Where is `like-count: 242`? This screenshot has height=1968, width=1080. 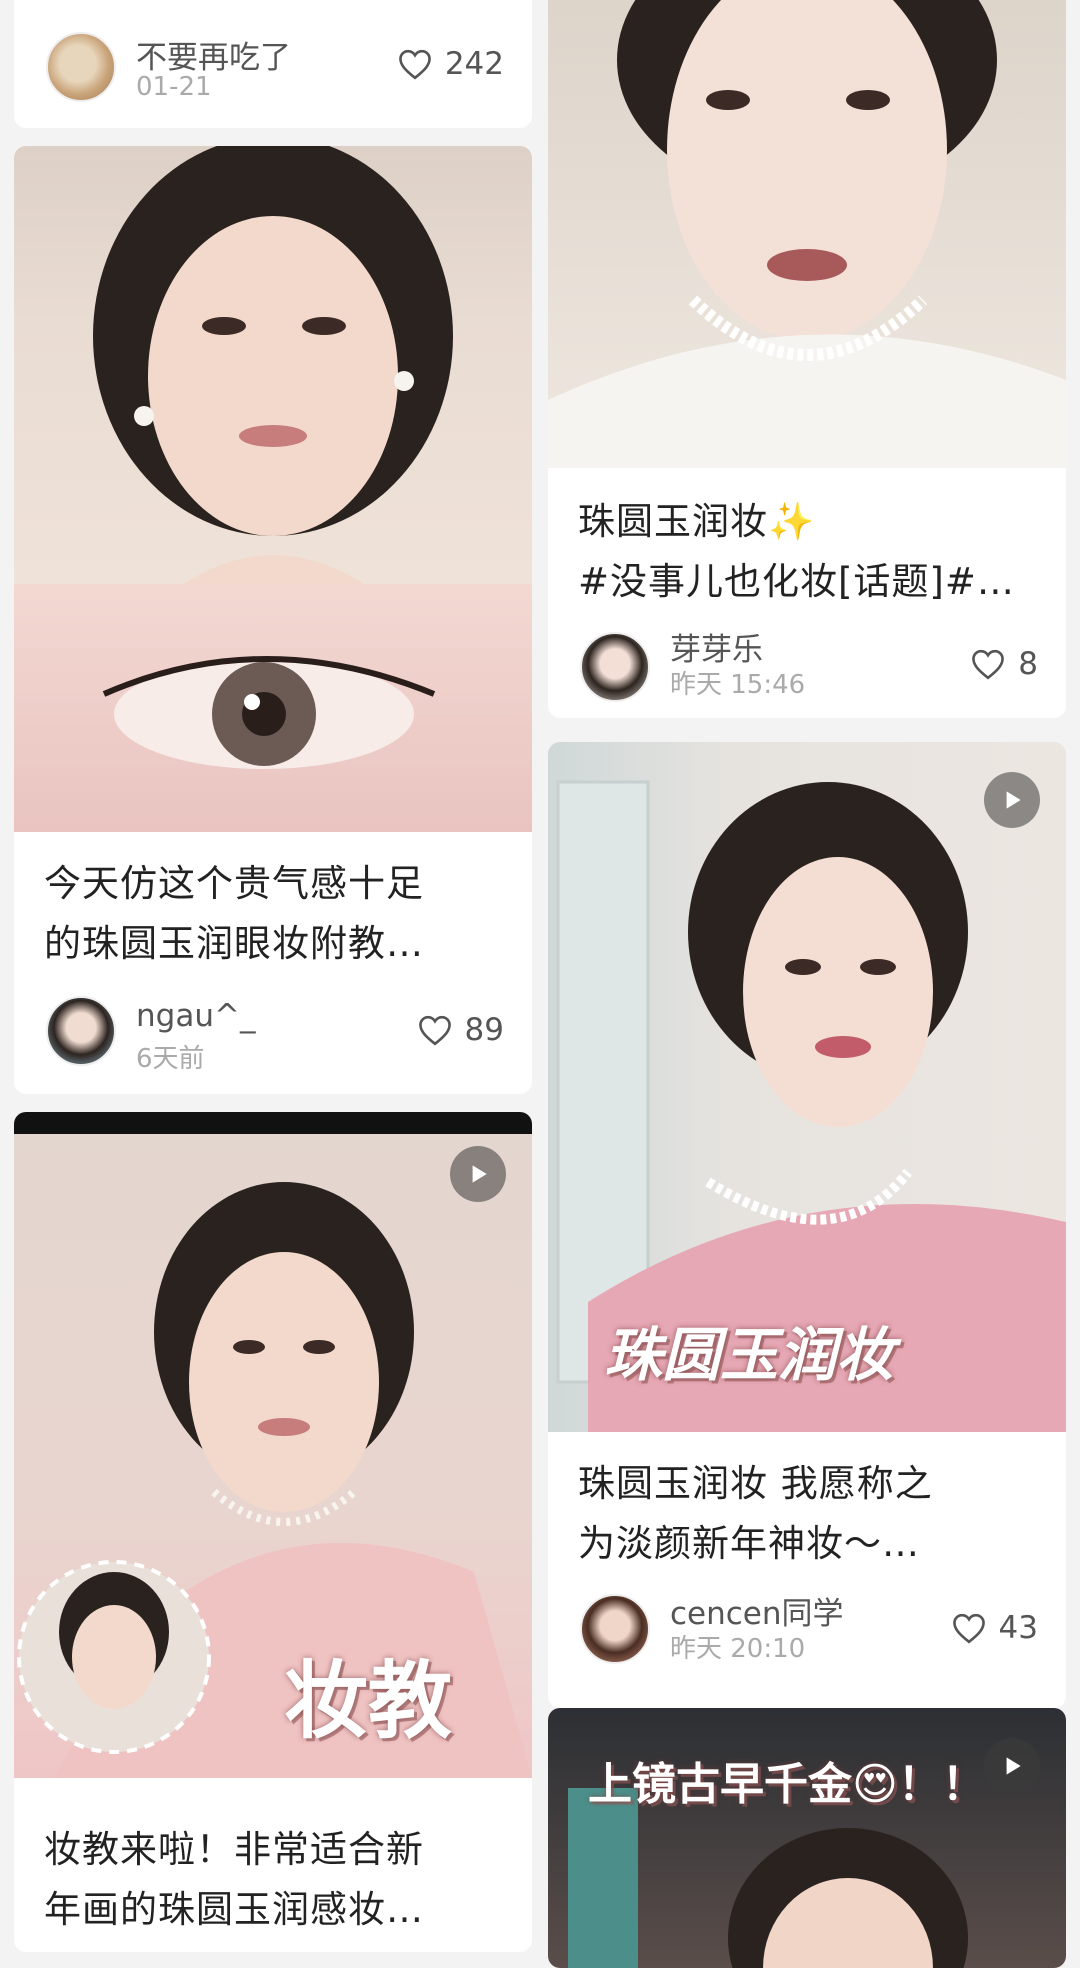 like-count: 242 is located at coordinates (474, 64).